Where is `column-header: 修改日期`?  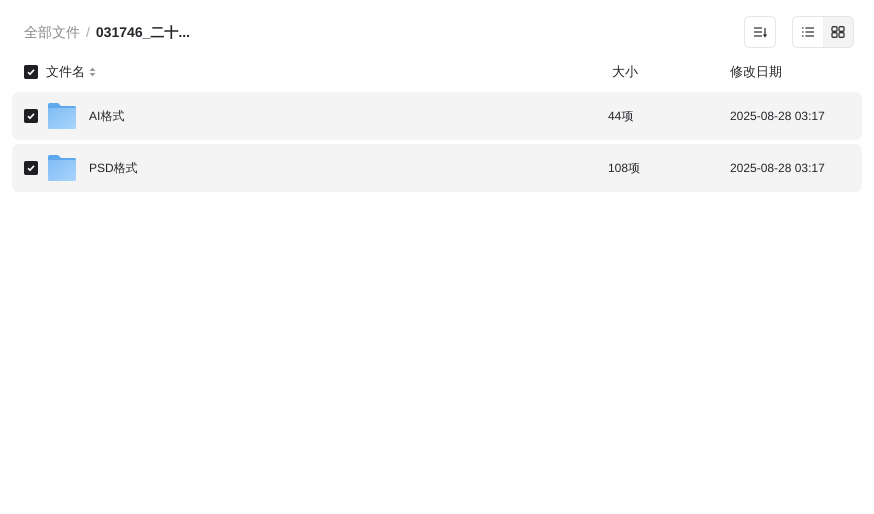 column-header: 修改日期 is located at coordinates (756, 72).